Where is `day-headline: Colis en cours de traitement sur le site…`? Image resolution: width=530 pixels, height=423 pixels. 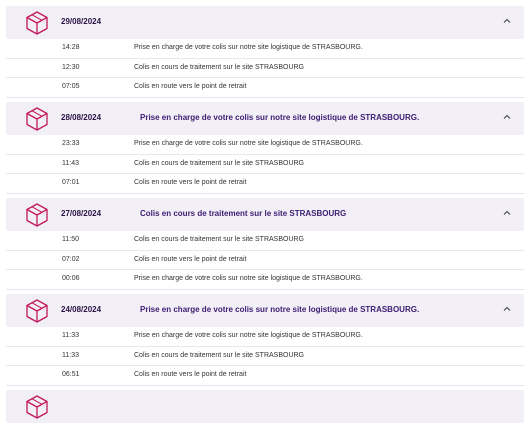 day-headline: Colis en cours de traitement sur le site… is located at coordinates (243, 213).